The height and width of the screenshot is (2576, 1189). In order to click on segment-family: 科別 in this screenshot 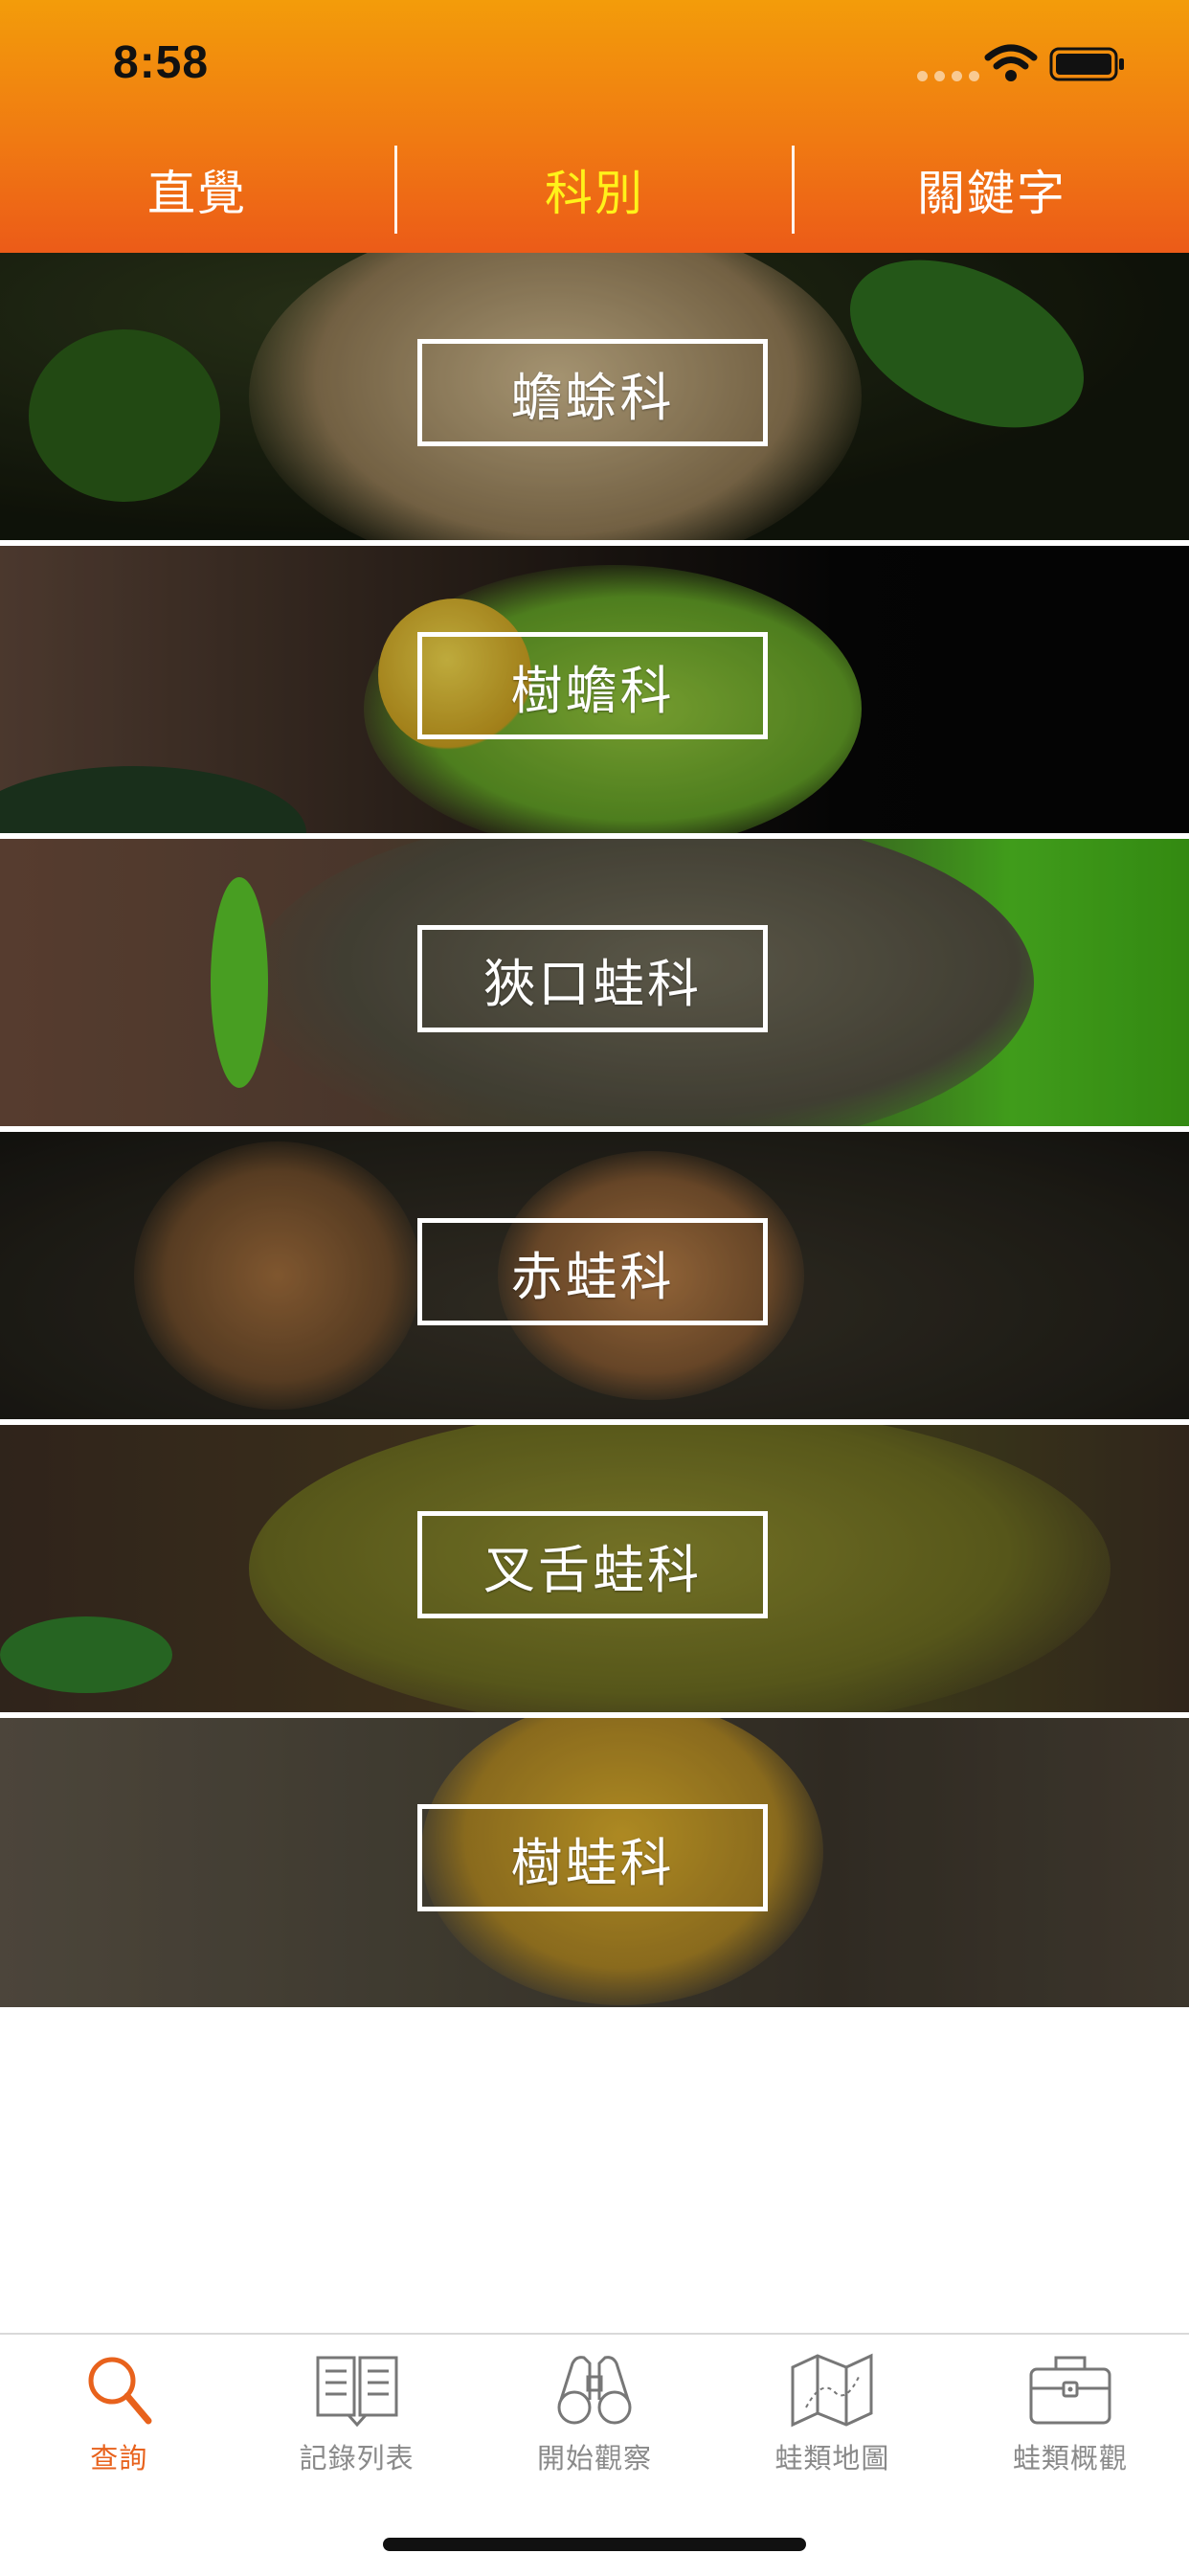, I will do `click(594, 190)`.